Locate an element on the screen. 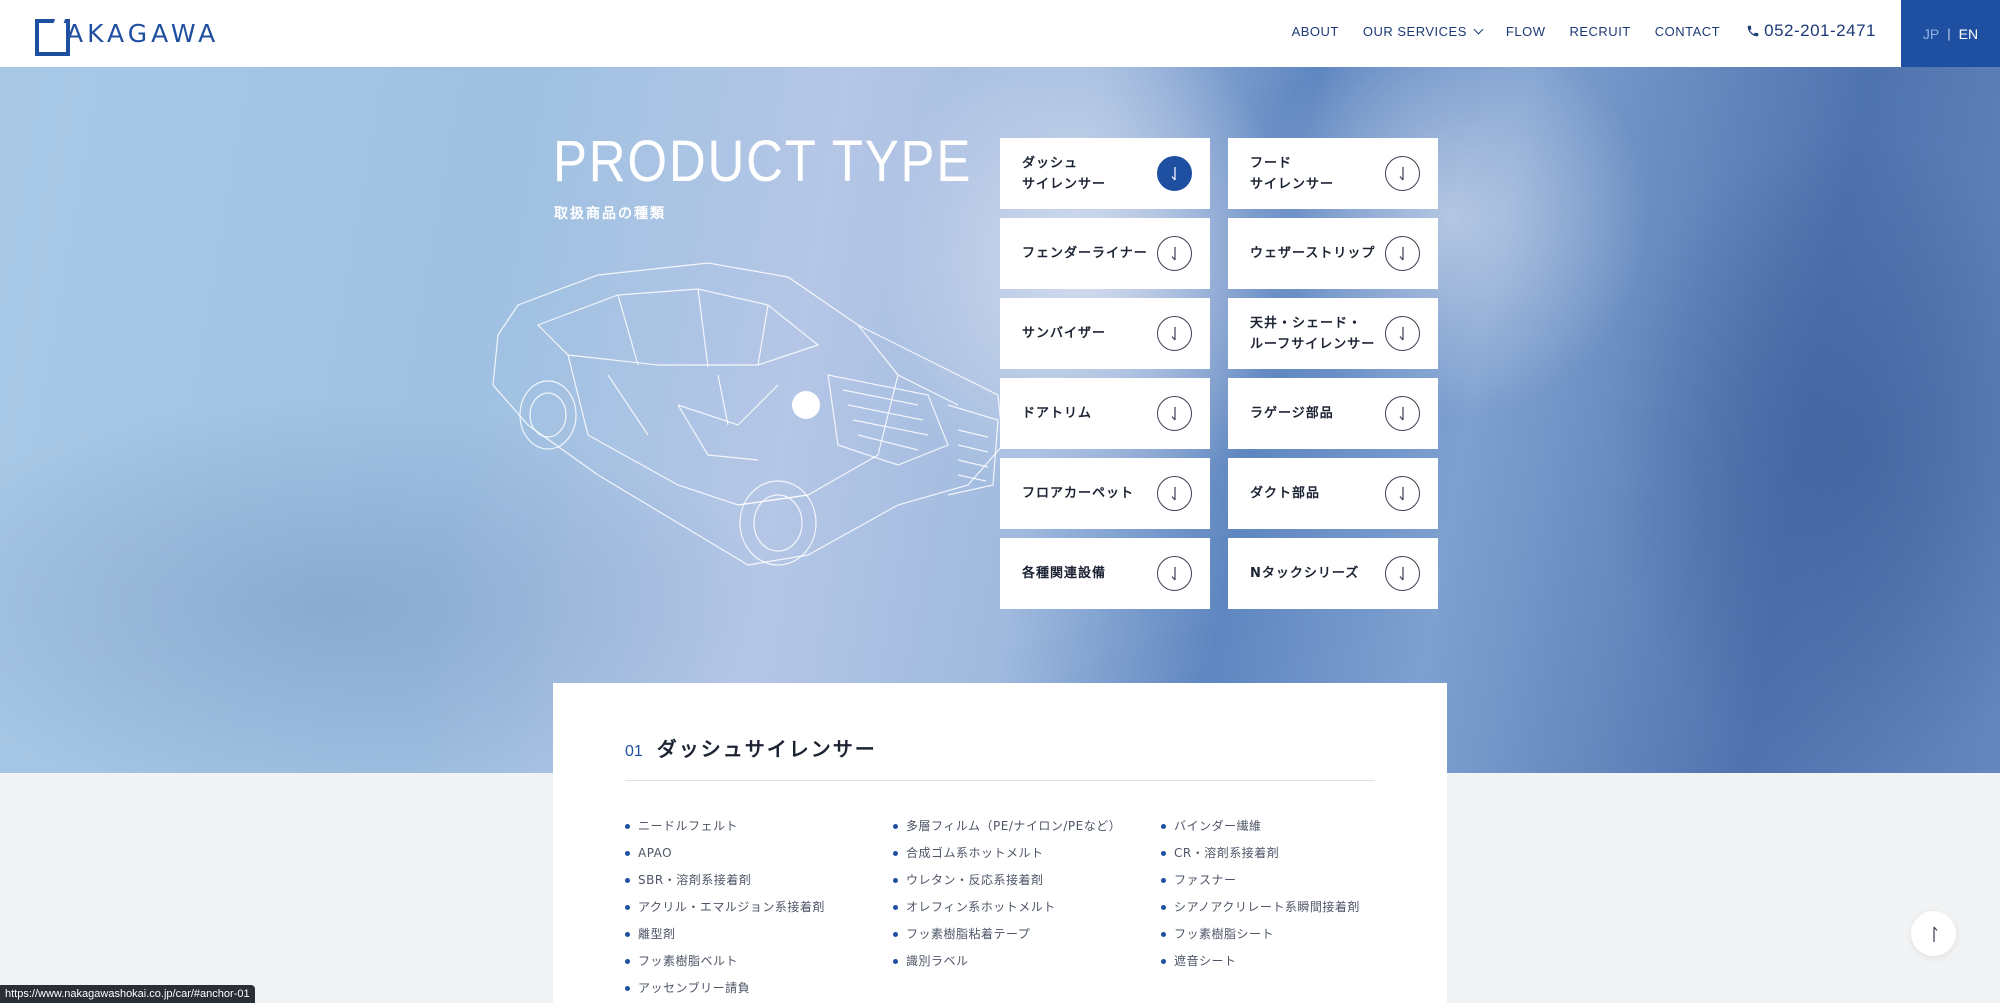 This screenshot has width=2000, height=1003. section-divider is located at coordinates (1000, 780).